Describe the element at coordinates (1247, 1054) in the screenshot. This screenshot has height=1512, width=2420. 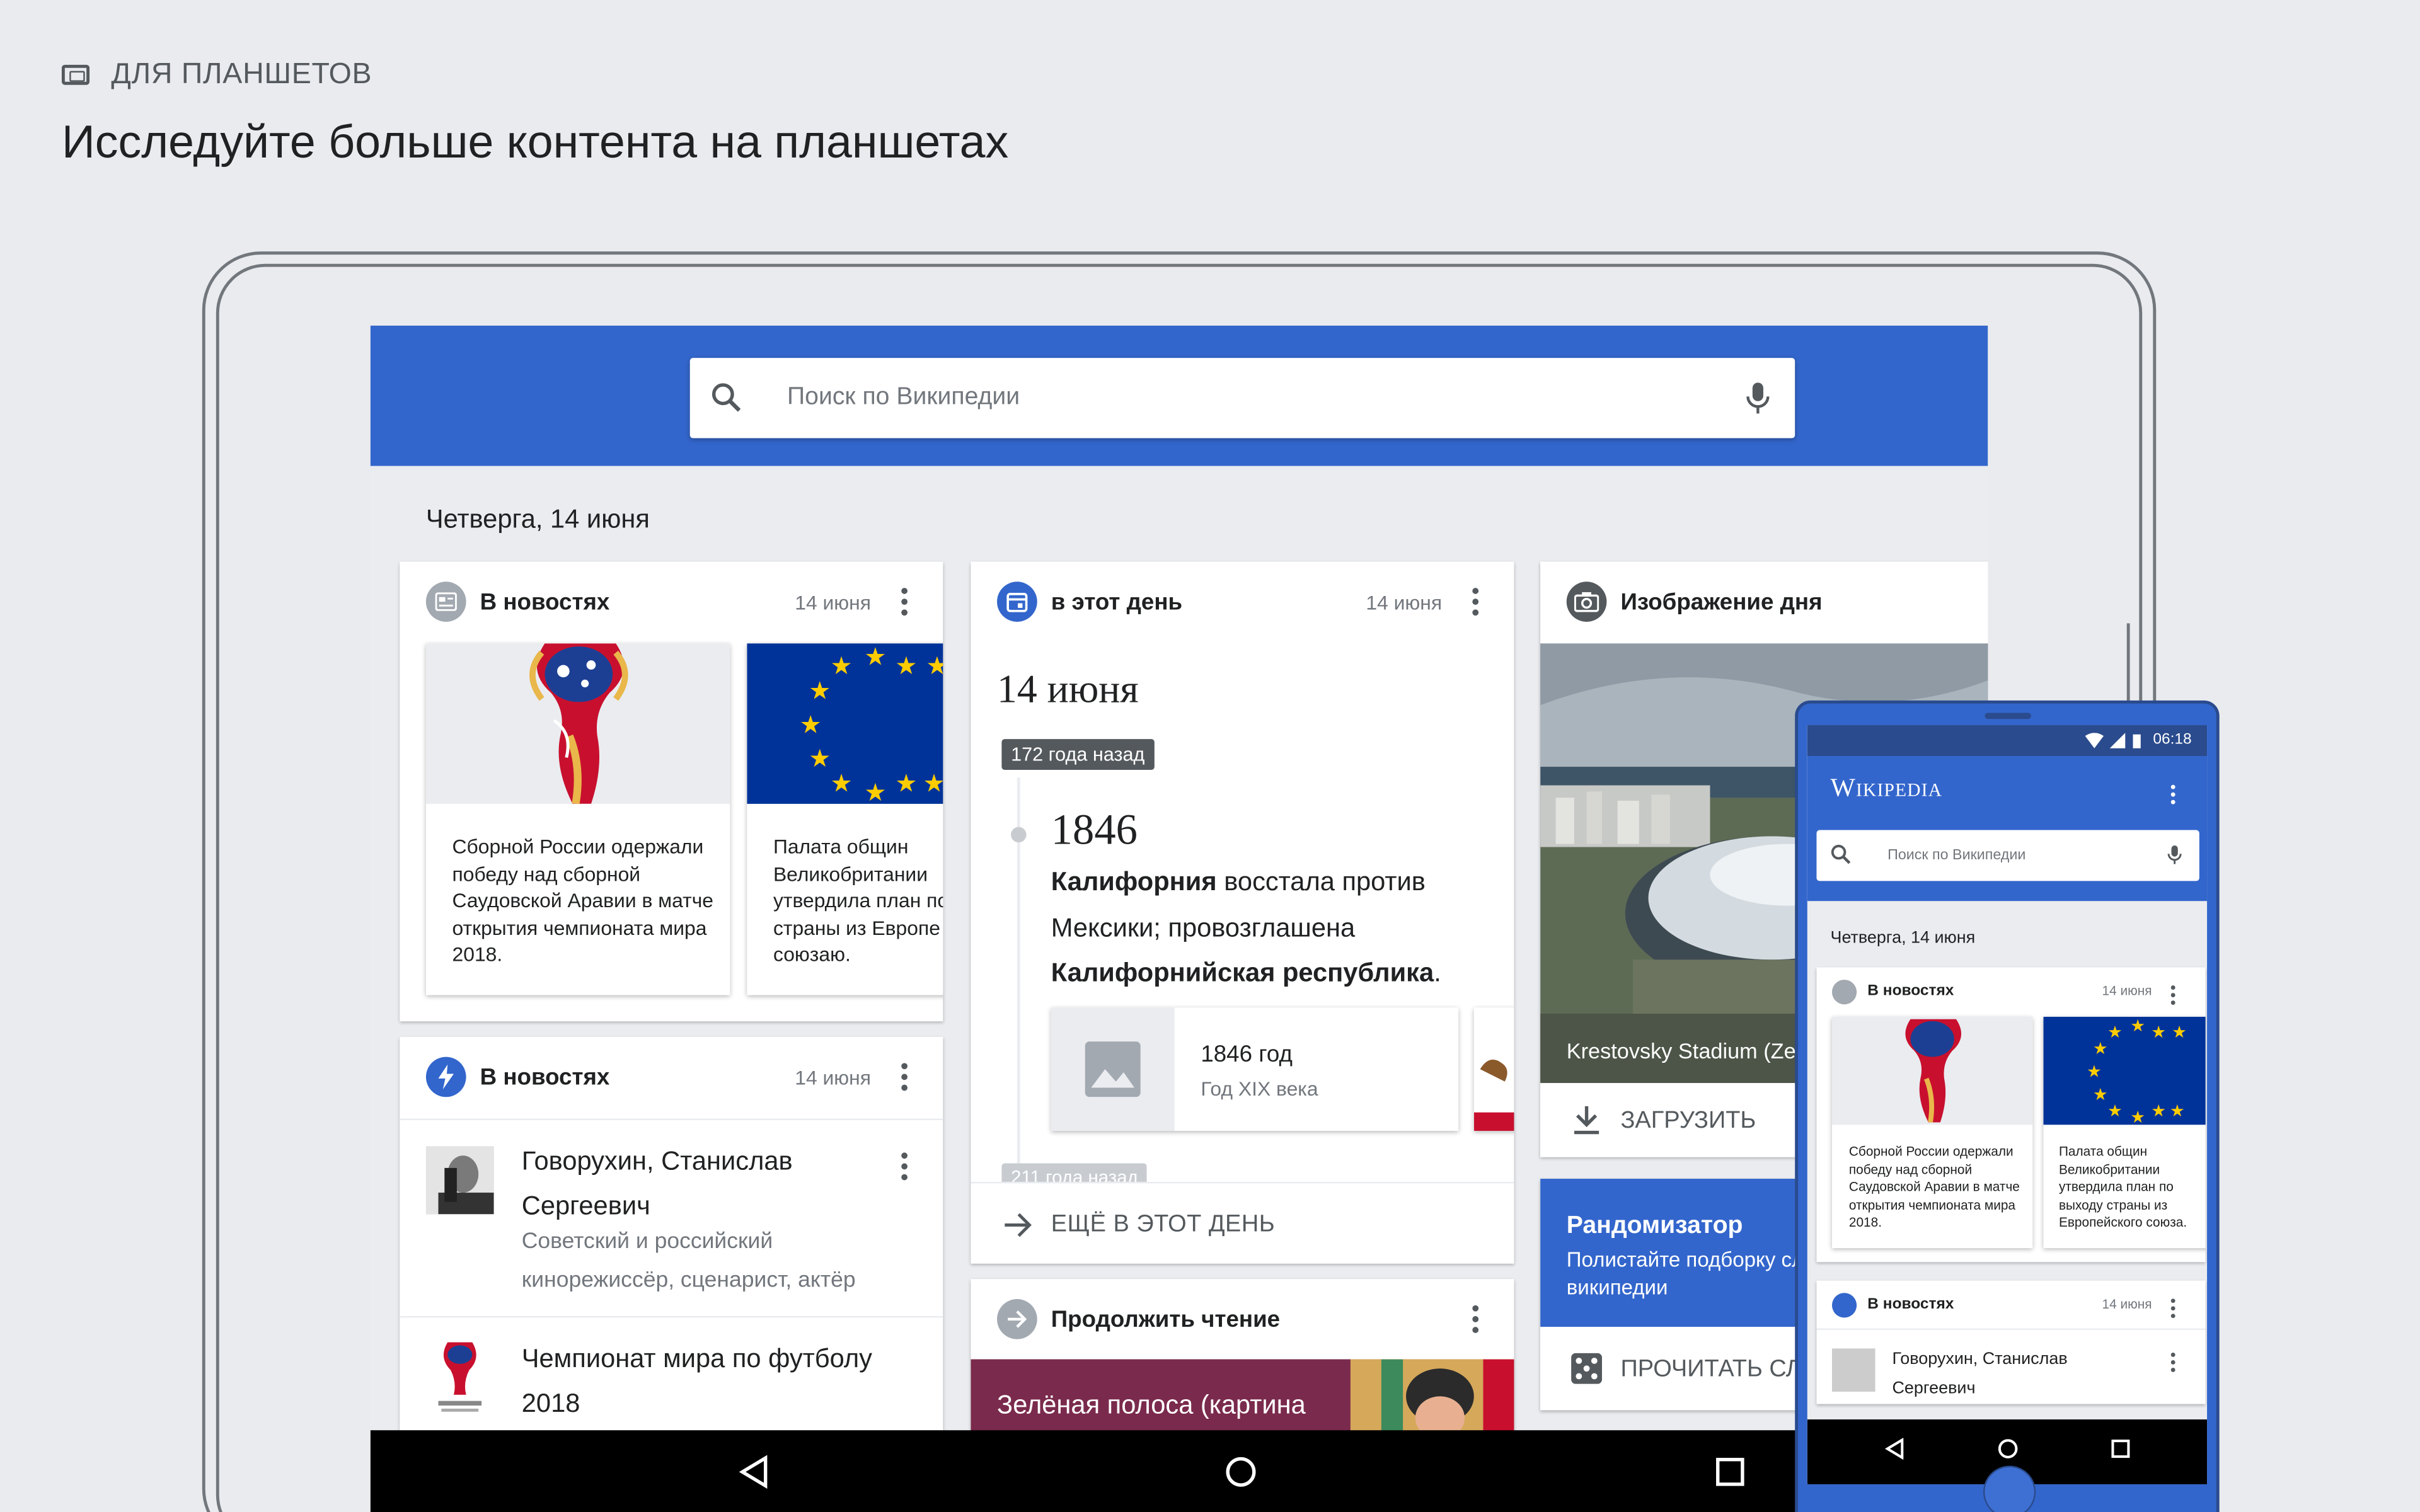
I see `related-article-title: 1846 год` at that location.